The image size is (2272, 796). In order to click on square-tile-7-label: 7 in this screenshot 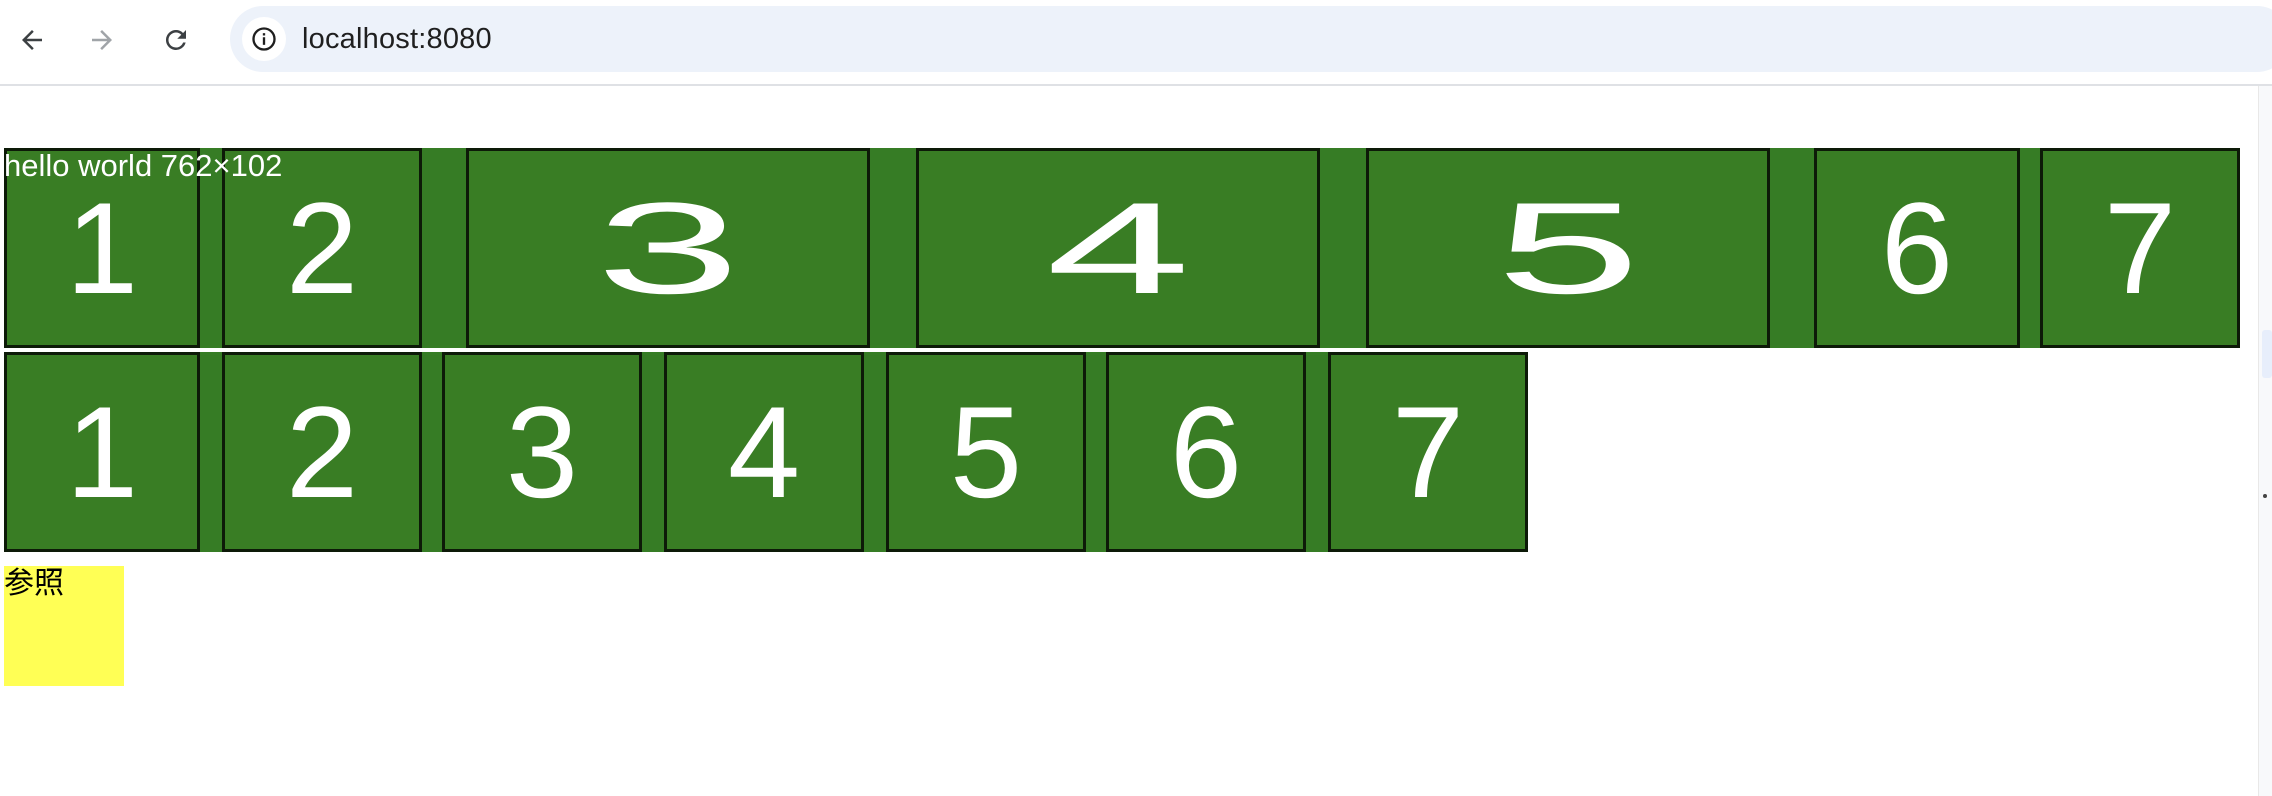, I will do `click(1428, 452)`.